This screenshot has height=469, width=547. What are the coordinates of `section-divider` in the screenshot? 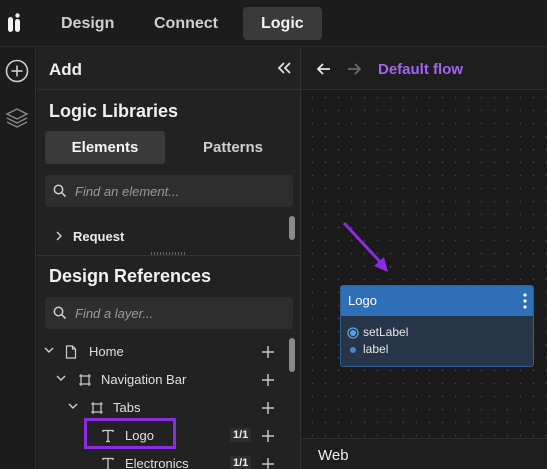 It's located at (169, 255).